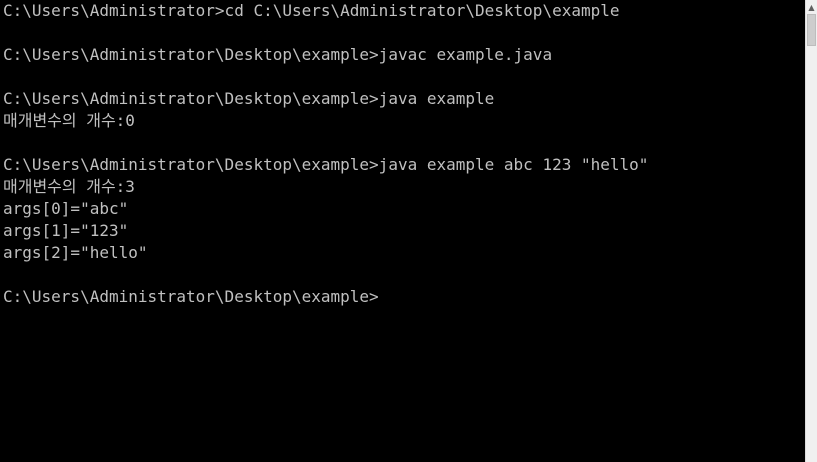  Describe the element at coordinates (69, 186) in the screenshot. I see `console-output: 매개변수의 개수:3` at that location.